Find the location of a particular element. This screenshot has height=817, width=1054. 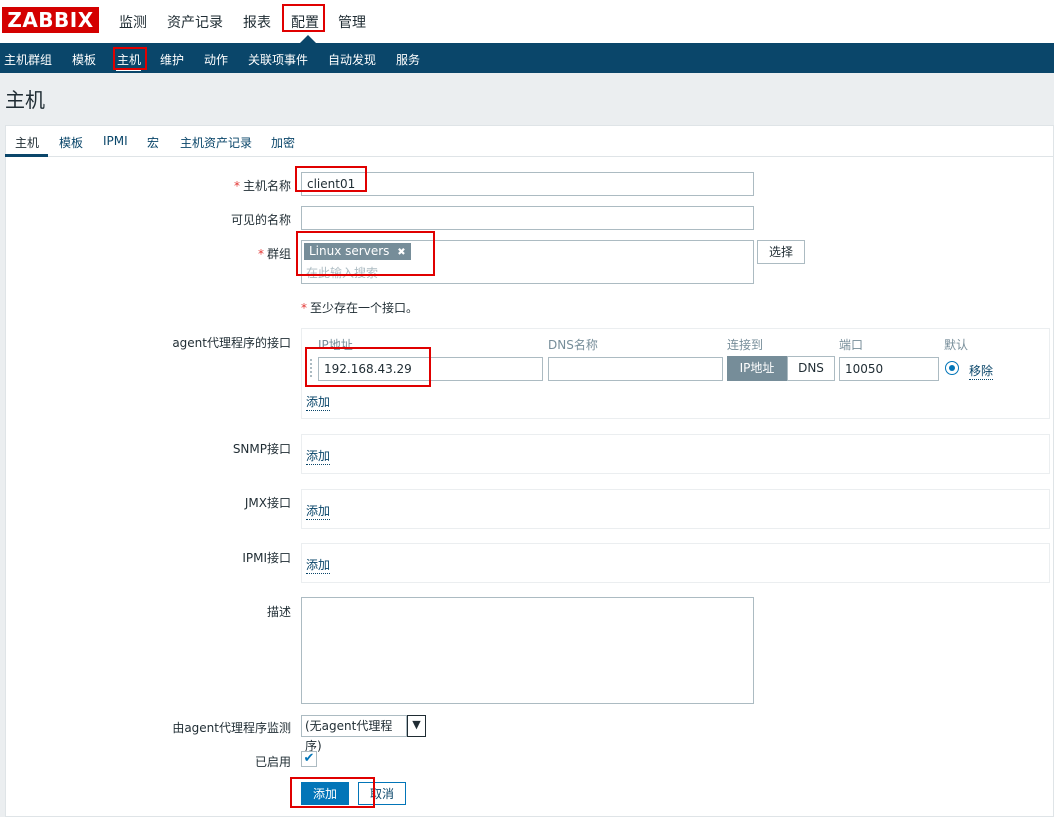

sub-navigation-bar is located at coordinates (527, 58).